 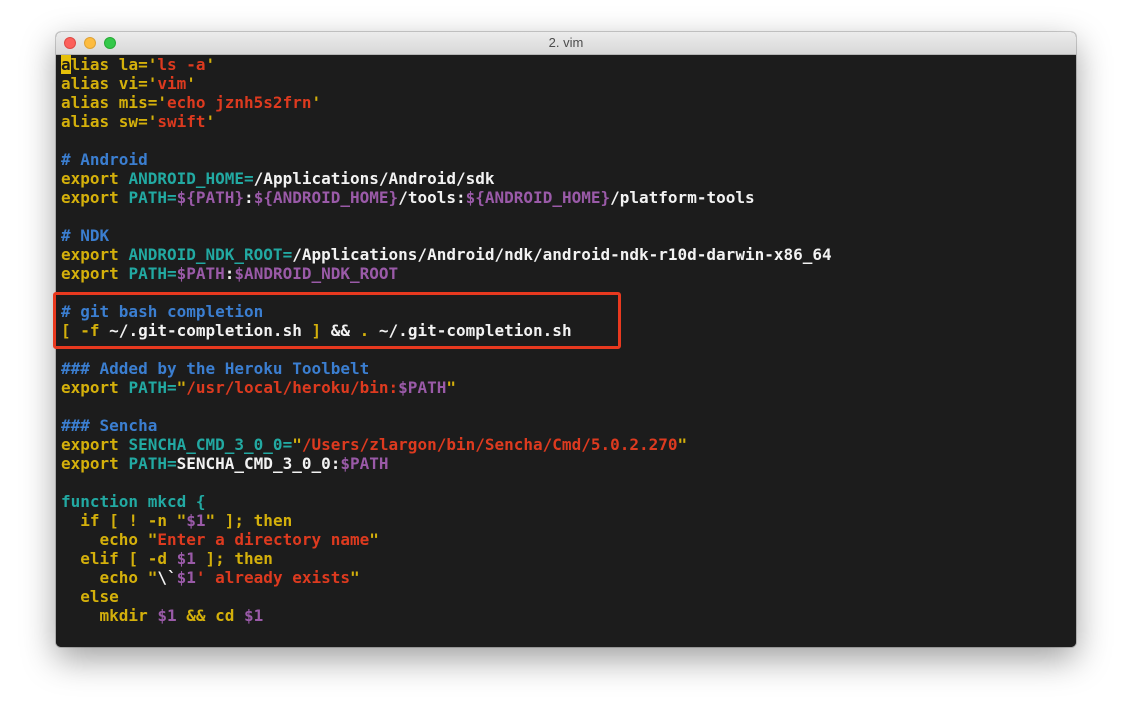 What do you see at coordinates (109, 64) in the screenshot?
I see `code-token: lias la=` at bounding box center [109, 64].